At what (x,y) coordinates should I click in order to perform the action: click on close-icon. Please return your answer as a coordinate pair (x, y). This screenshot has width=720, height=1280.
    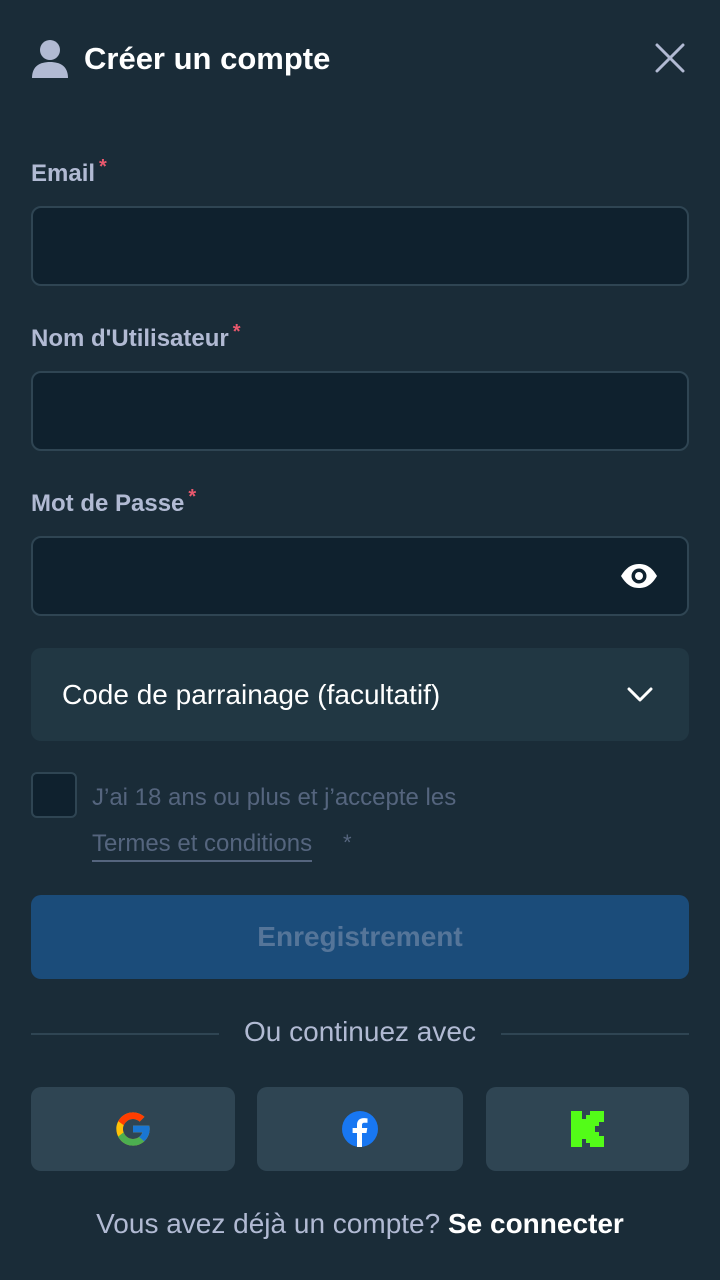
    Looking at the image, I should click on (670, 58).